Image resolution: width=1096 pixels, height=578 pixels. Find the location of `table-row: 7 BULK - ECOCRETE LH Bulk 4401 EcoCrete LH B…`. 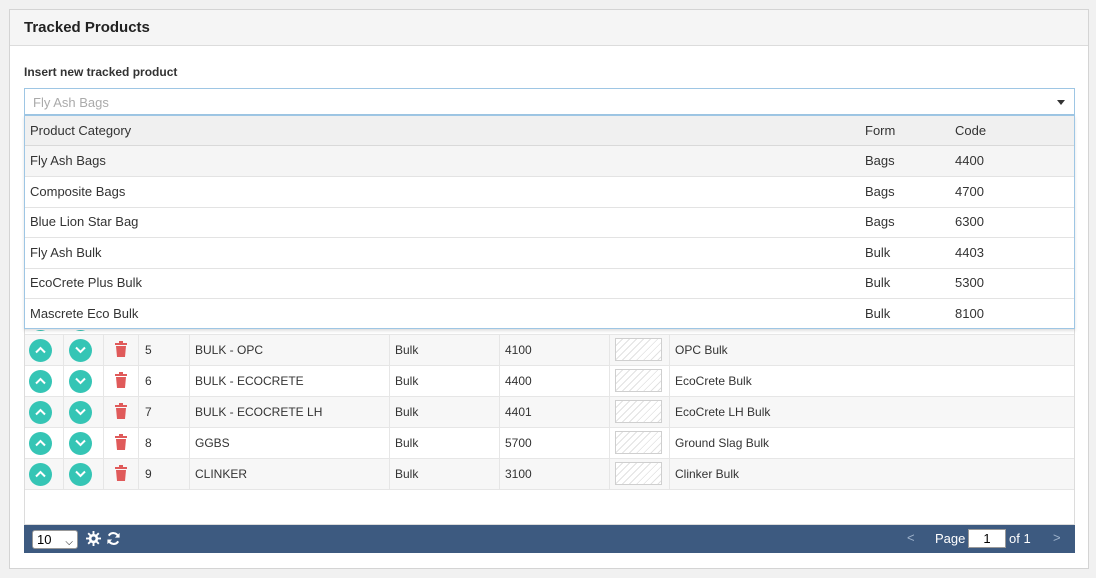

table-row: 7 BULK - ECOCRETE LH Bulk 4401 EcoCrete LH B… is located at coordinates (549, 412).